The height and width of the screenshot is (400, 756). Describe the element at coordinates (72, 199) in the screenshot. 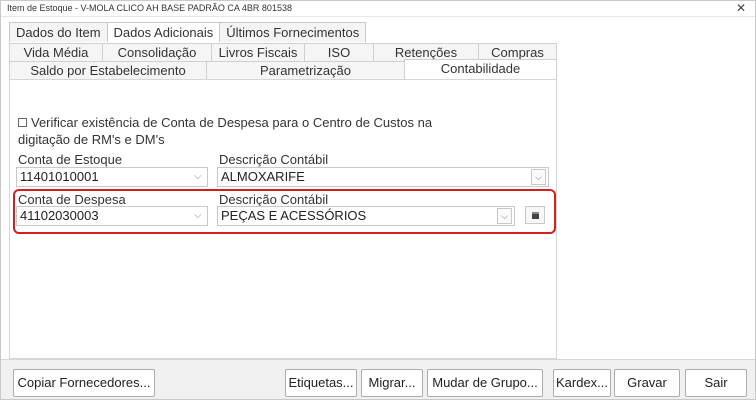

I see `conta-despesa-label: Conta de Despesa` at that location.